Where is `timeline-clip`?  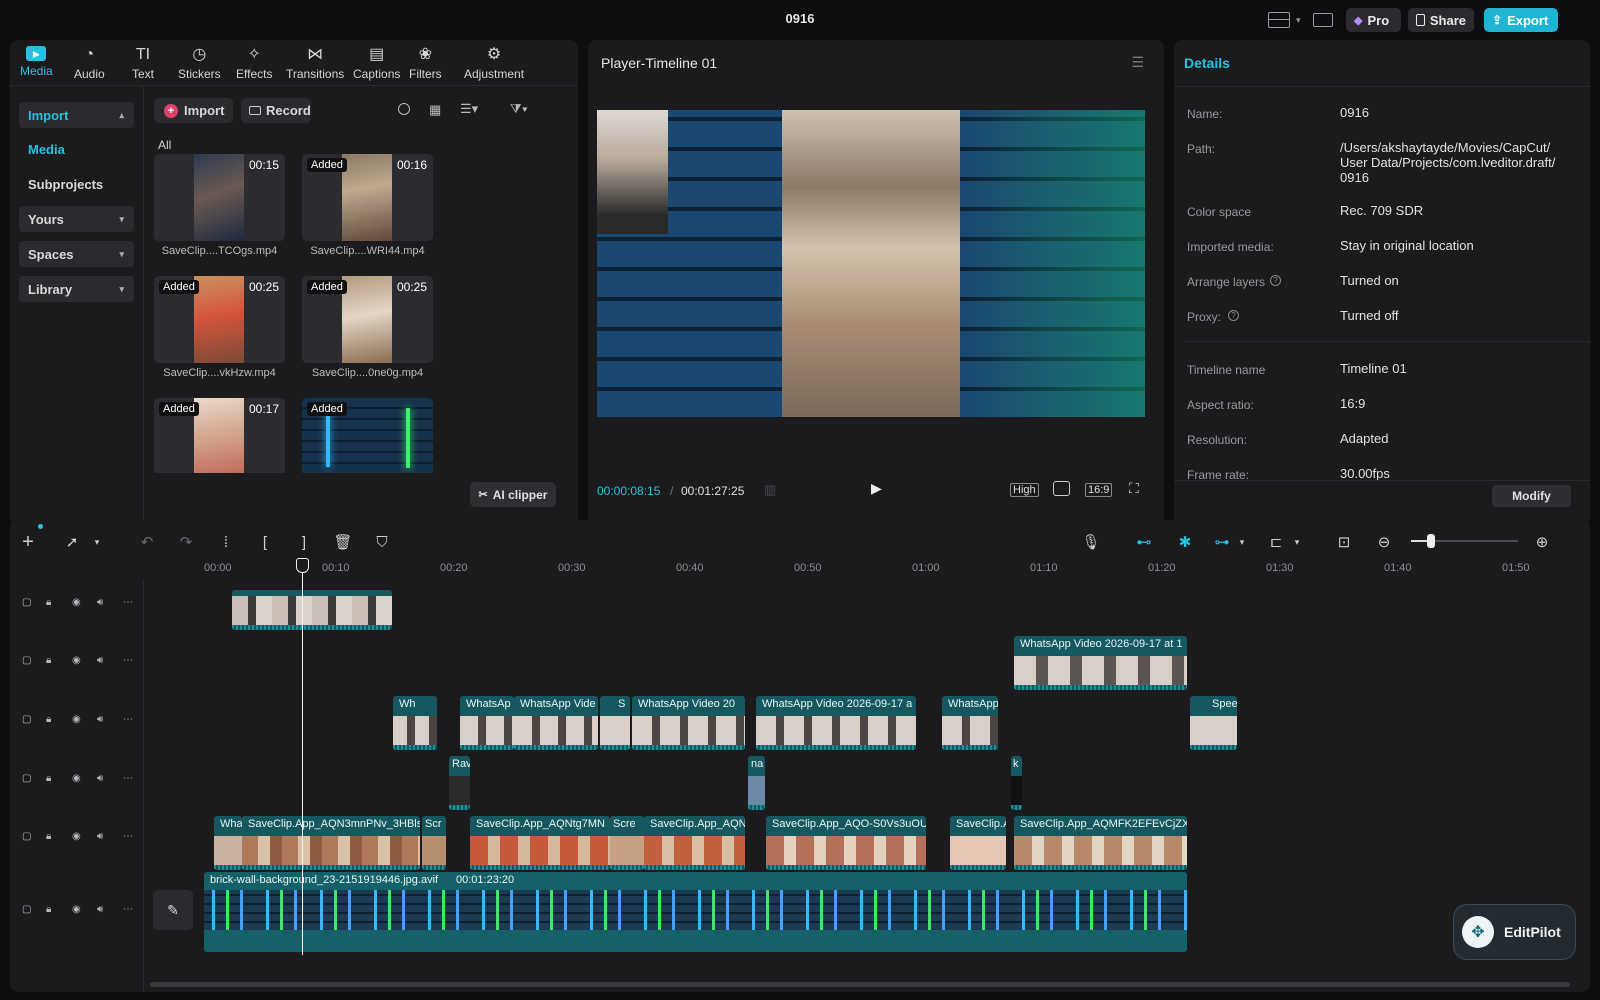
timeline-clip is located at coordinates (312, 610).